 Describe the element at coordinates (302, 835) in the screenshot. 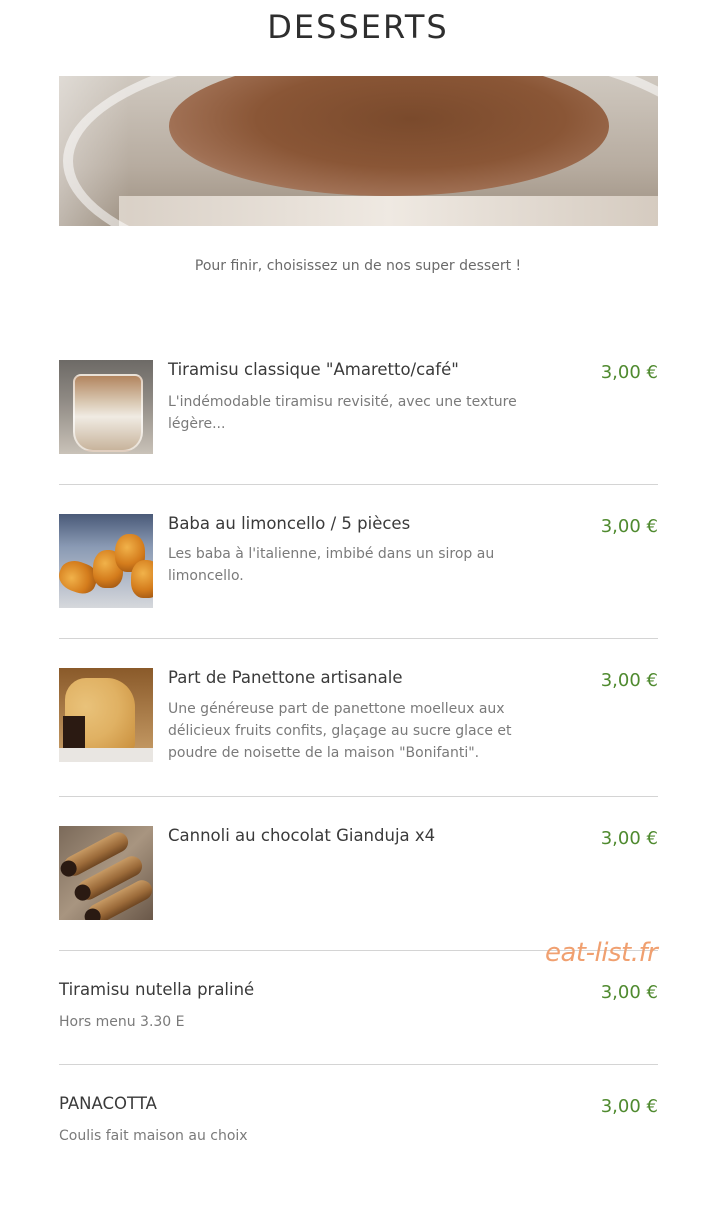

I see `item-name: Cannoli au chocolat Gianduja x4` at that location.